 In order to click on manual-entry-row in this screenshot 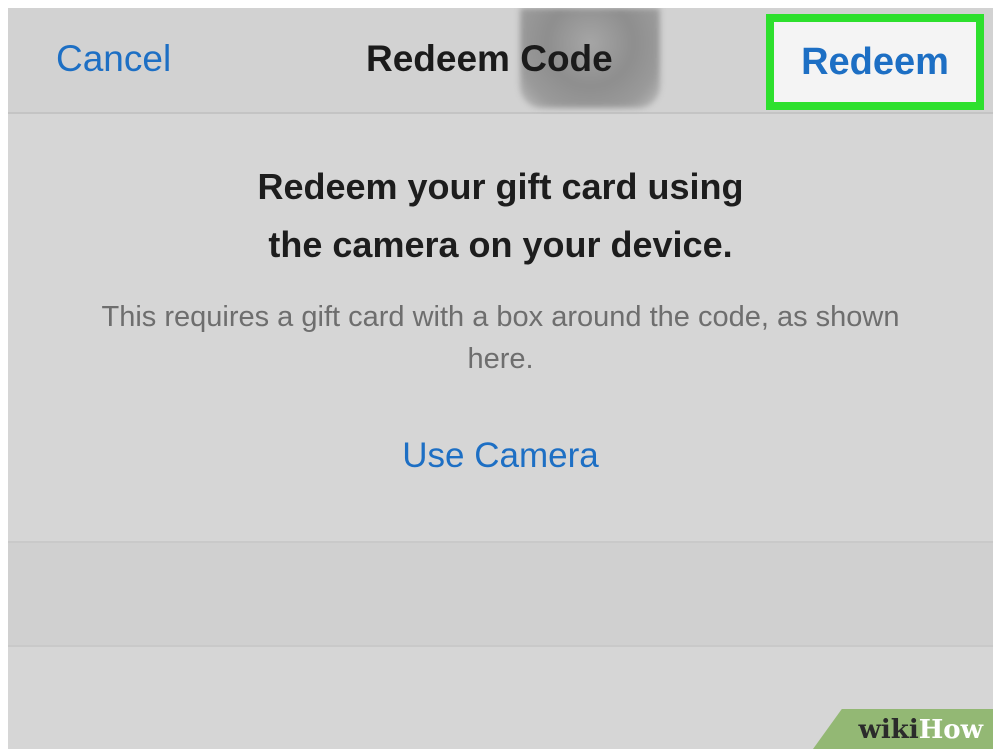, I will do `click(500, 594)`.